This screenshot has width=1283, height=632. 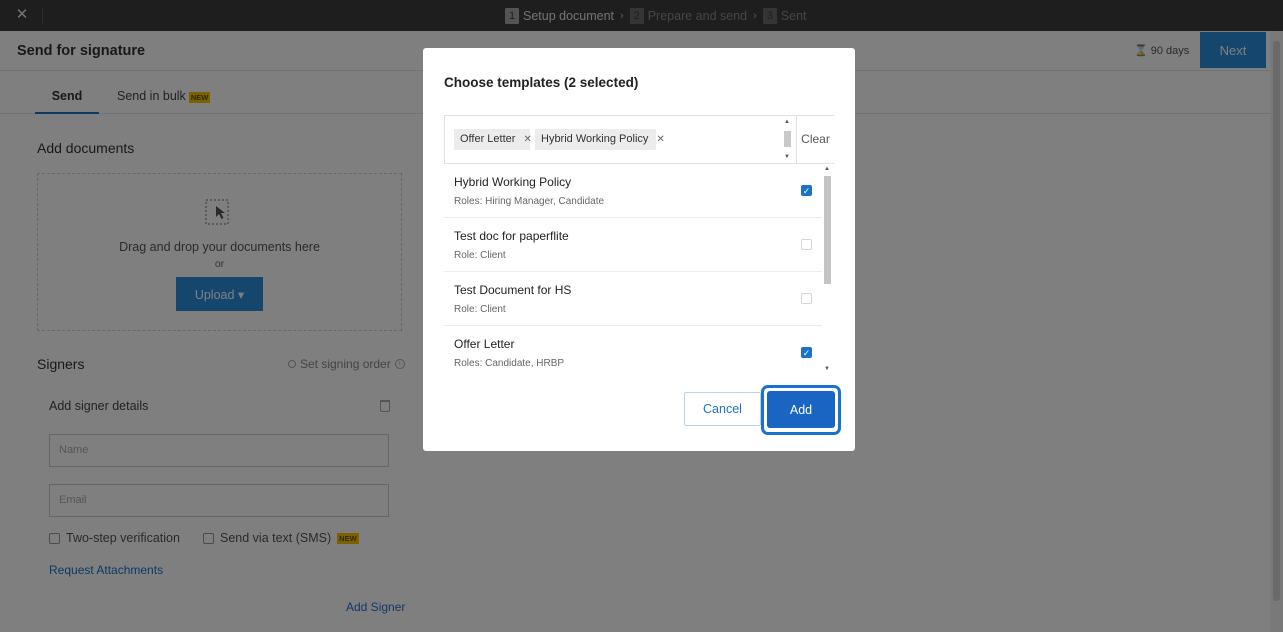 I want to click on add-button: Add, so click(x=801, y=409).